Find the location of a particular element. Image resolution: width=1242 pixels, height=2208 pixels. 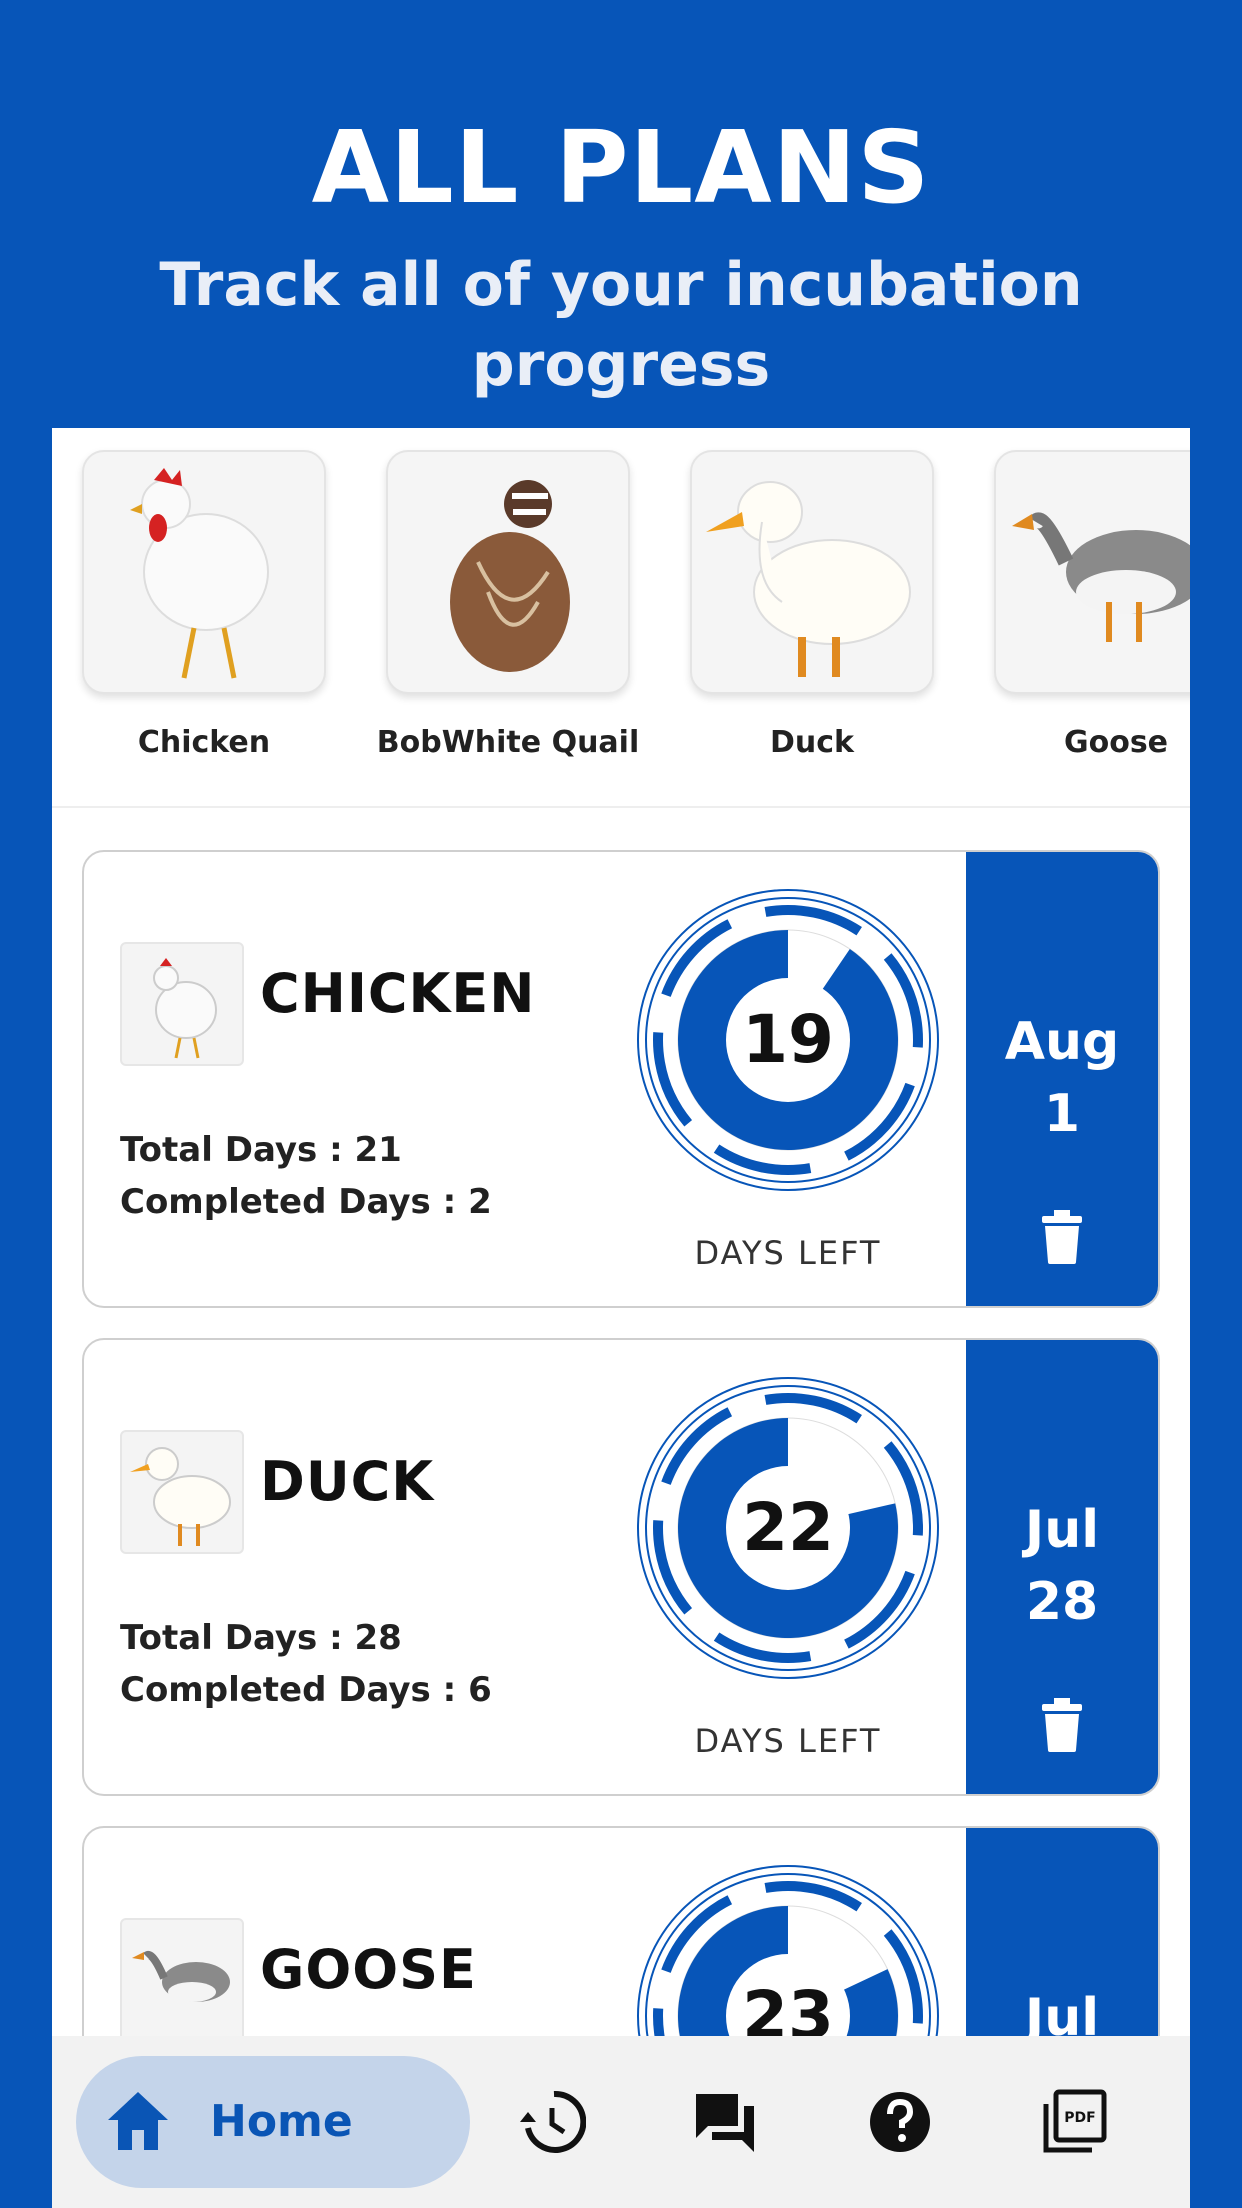

page-subtitle: Track all of your incubation progress is located at coordinates (621, 325).